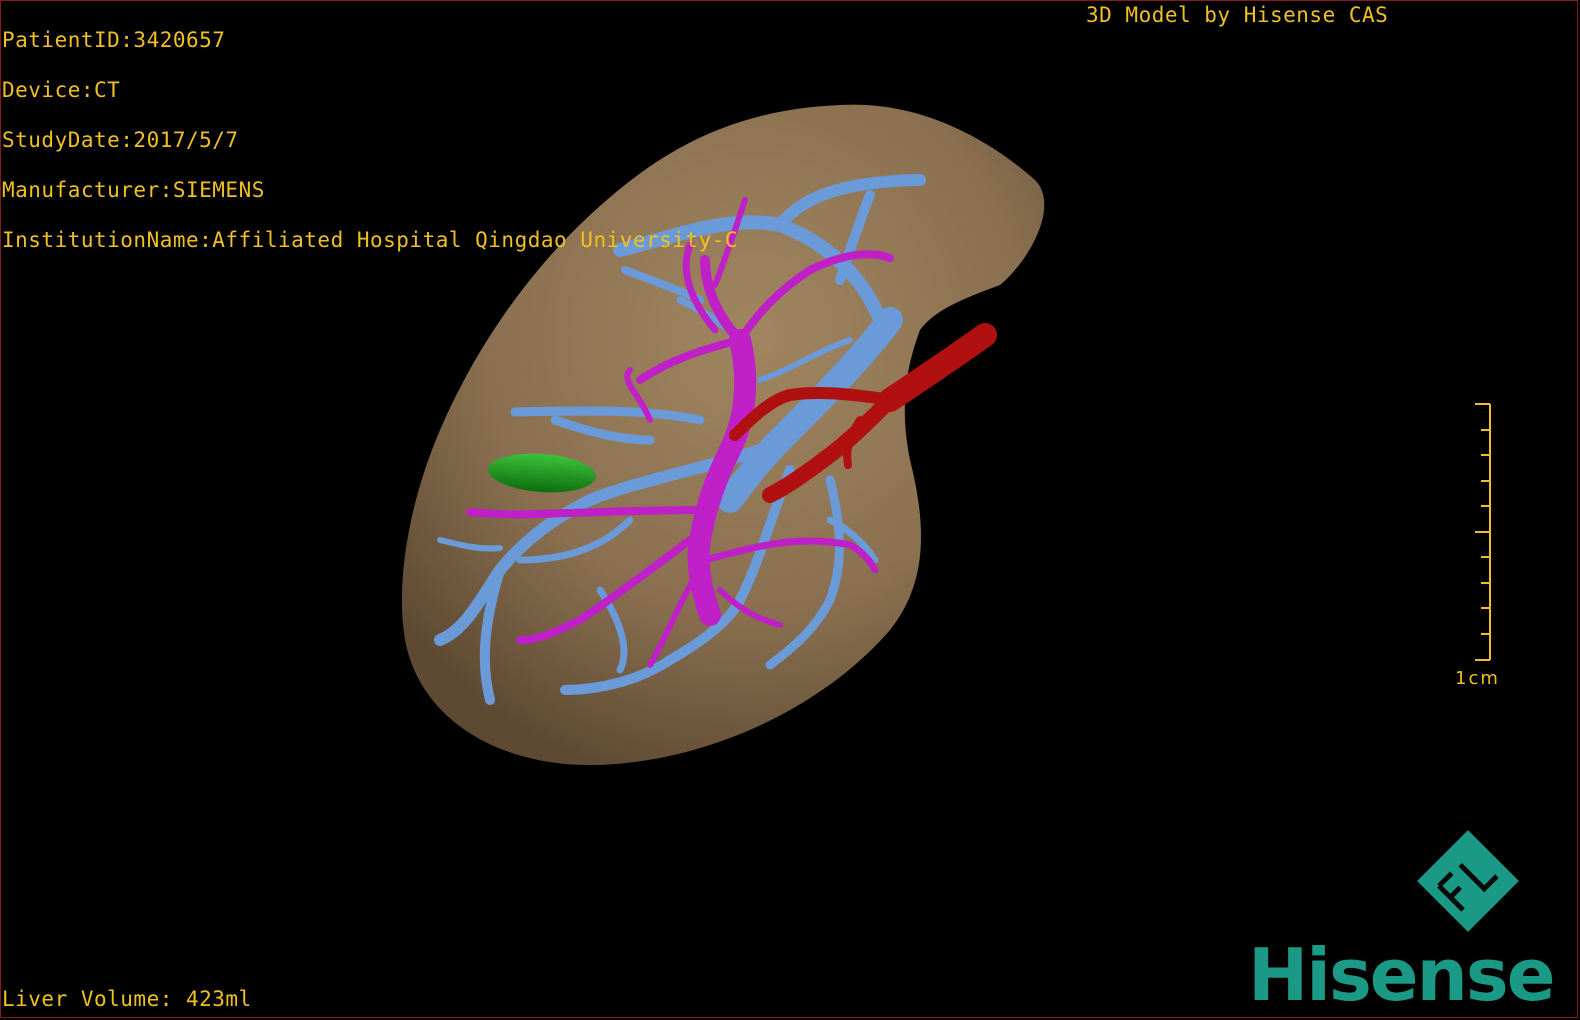  I want to click on manufacturer-text: Manufacturer:SIEMENS, so click(133, 190).